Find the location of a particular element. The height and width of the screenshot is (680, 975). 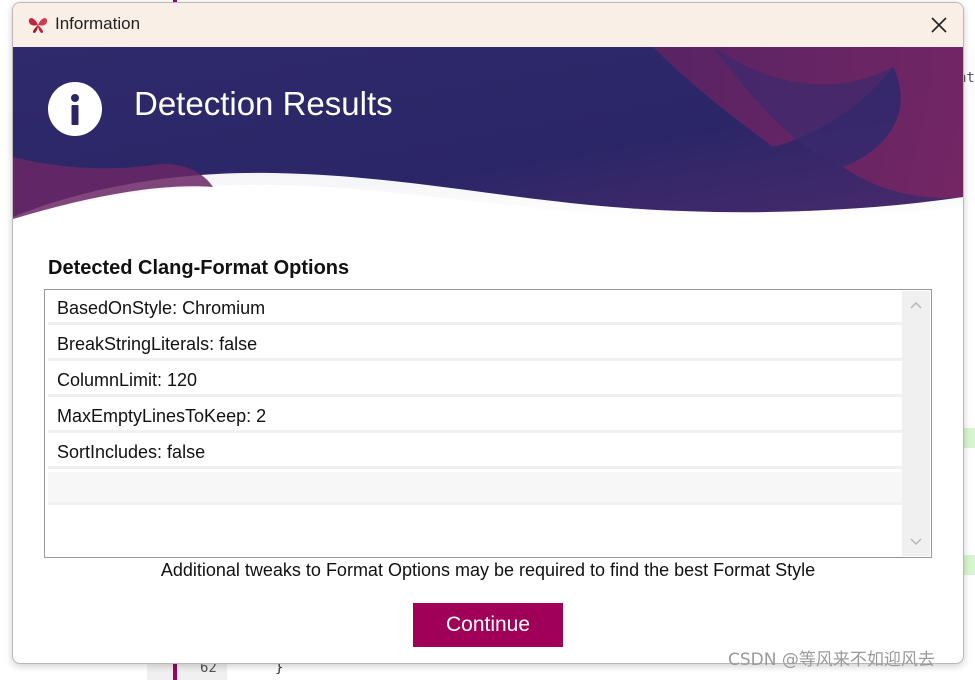

scroll-up-button is located at coordinates (916, 305).